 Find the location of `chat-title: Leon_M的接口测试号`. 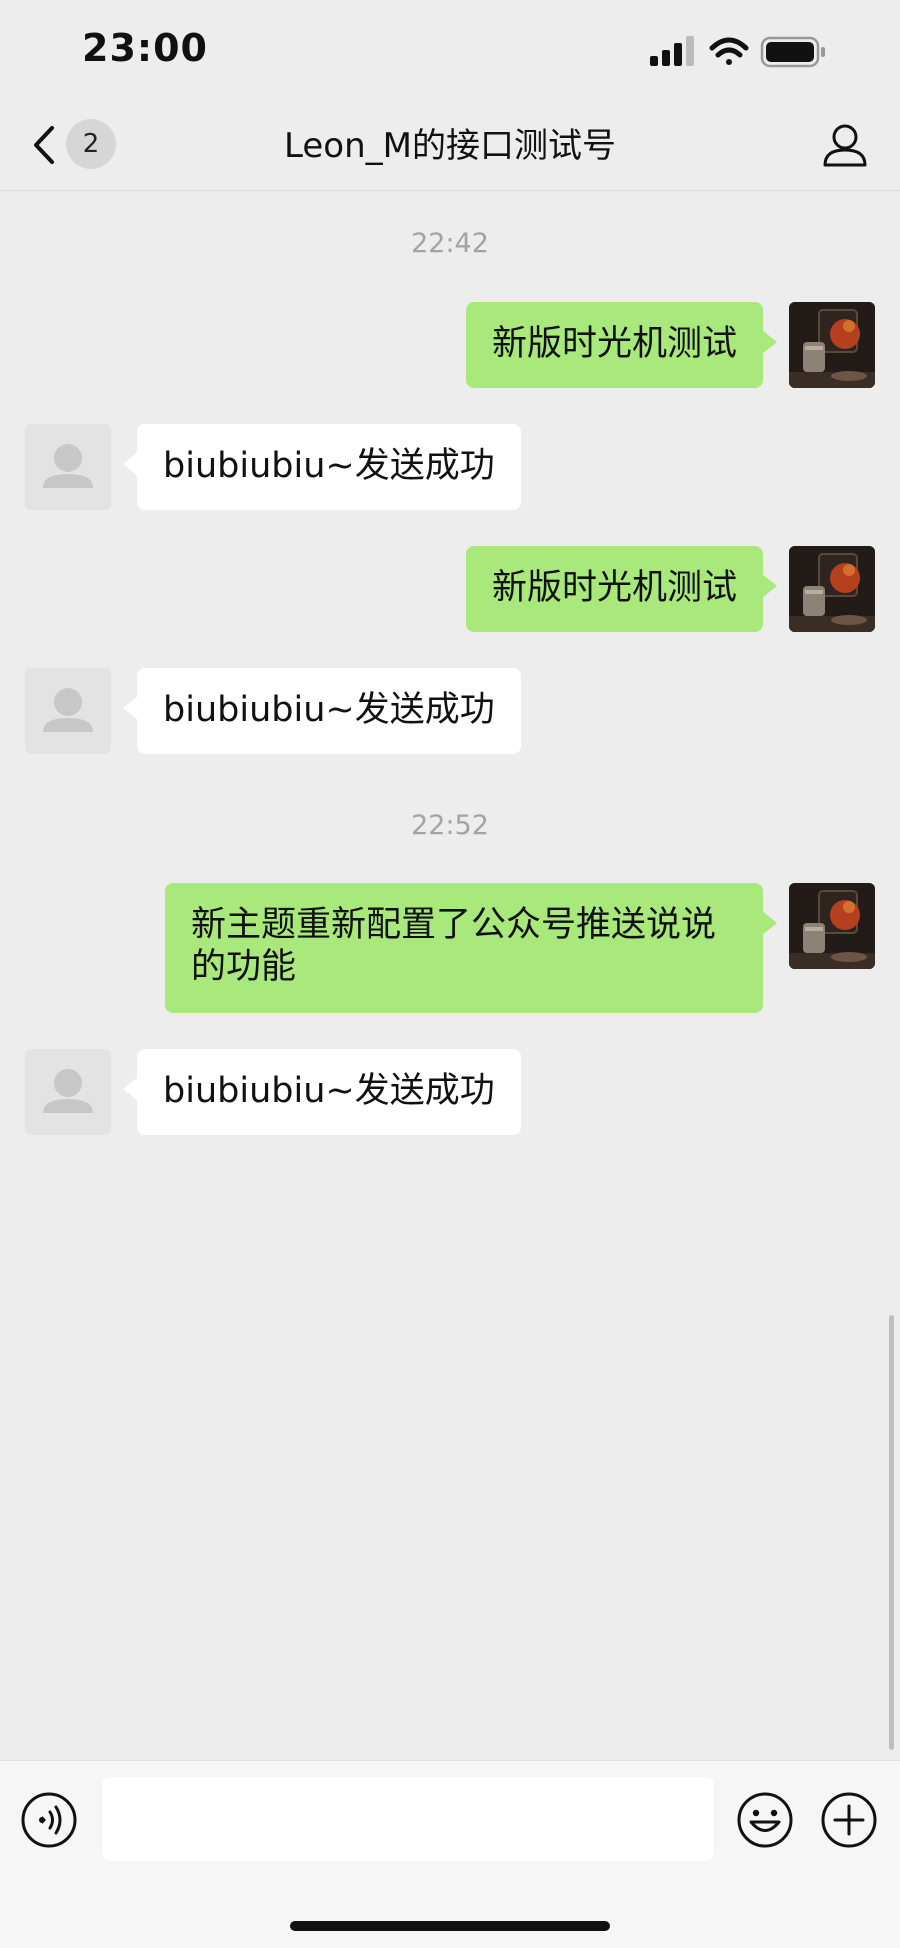

chat-title: Leon_M的接口测试号 is located at coordinates (450, 146).